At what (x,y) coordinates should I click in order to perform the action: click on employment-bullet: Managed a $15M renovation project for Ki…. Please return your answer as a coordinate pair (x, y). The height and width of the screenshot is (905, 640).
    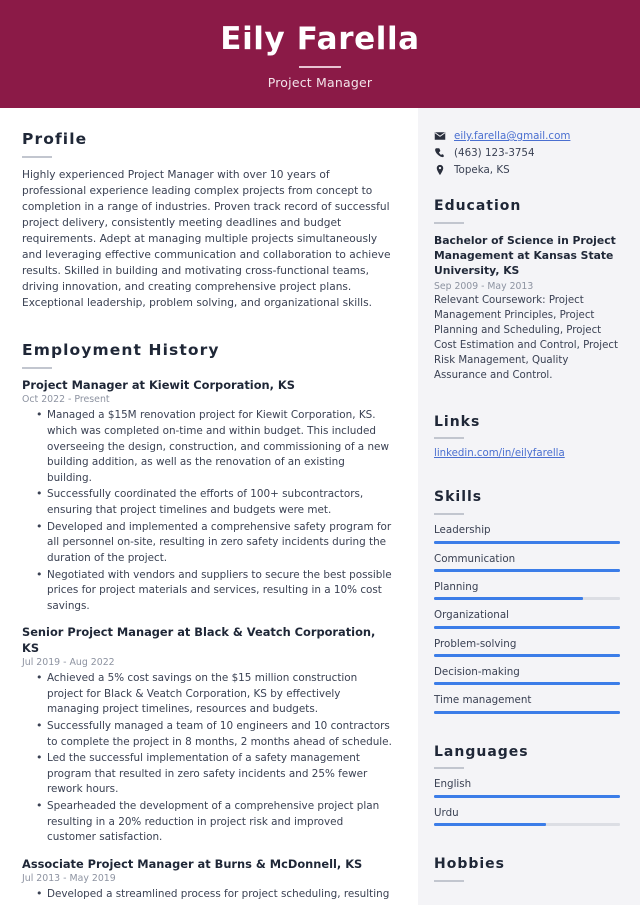
    Looking at the image, I should click on (214, 446).